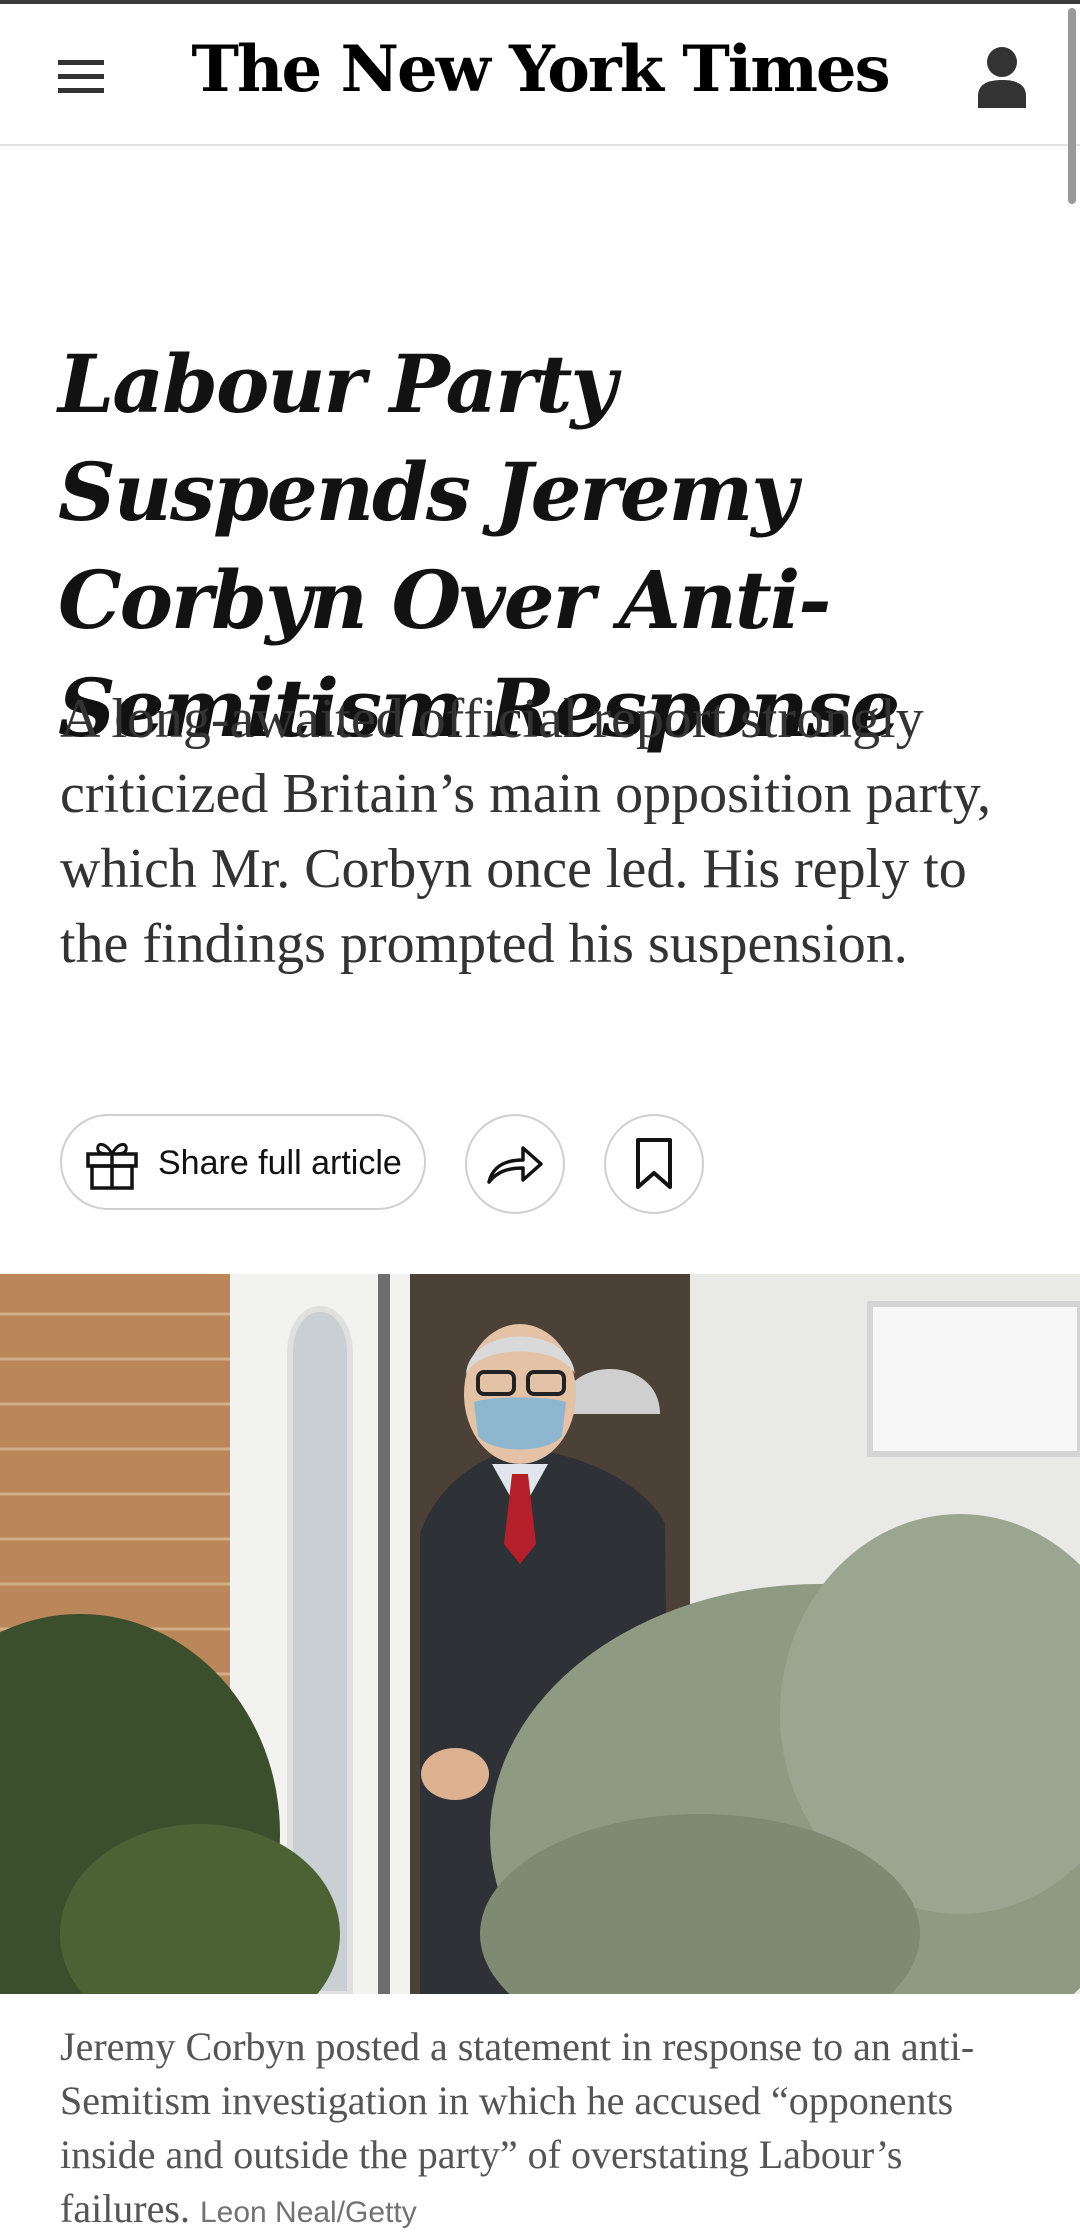 The width and height of the screenshot is (1080, 2240). I want to click on share-button, so click(515, 1164).